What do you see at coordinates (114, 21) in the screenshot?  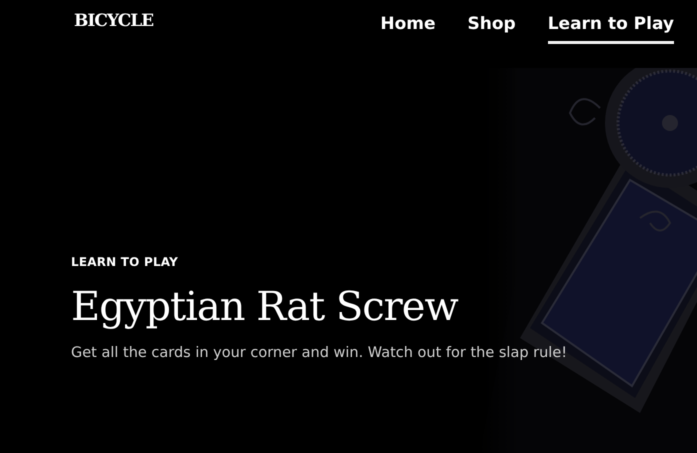 I see `logo: BICYCLE` at bounding box center [114, 21].